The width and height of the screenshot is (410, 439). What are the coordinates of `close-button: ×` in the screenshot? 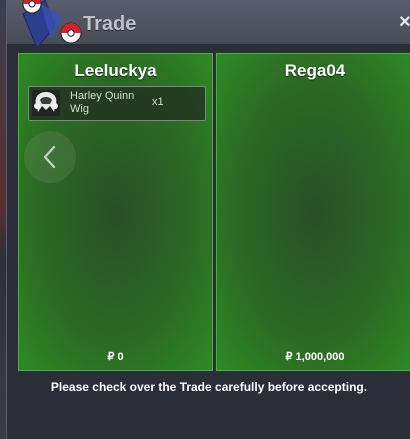 It's located at (404, 22).